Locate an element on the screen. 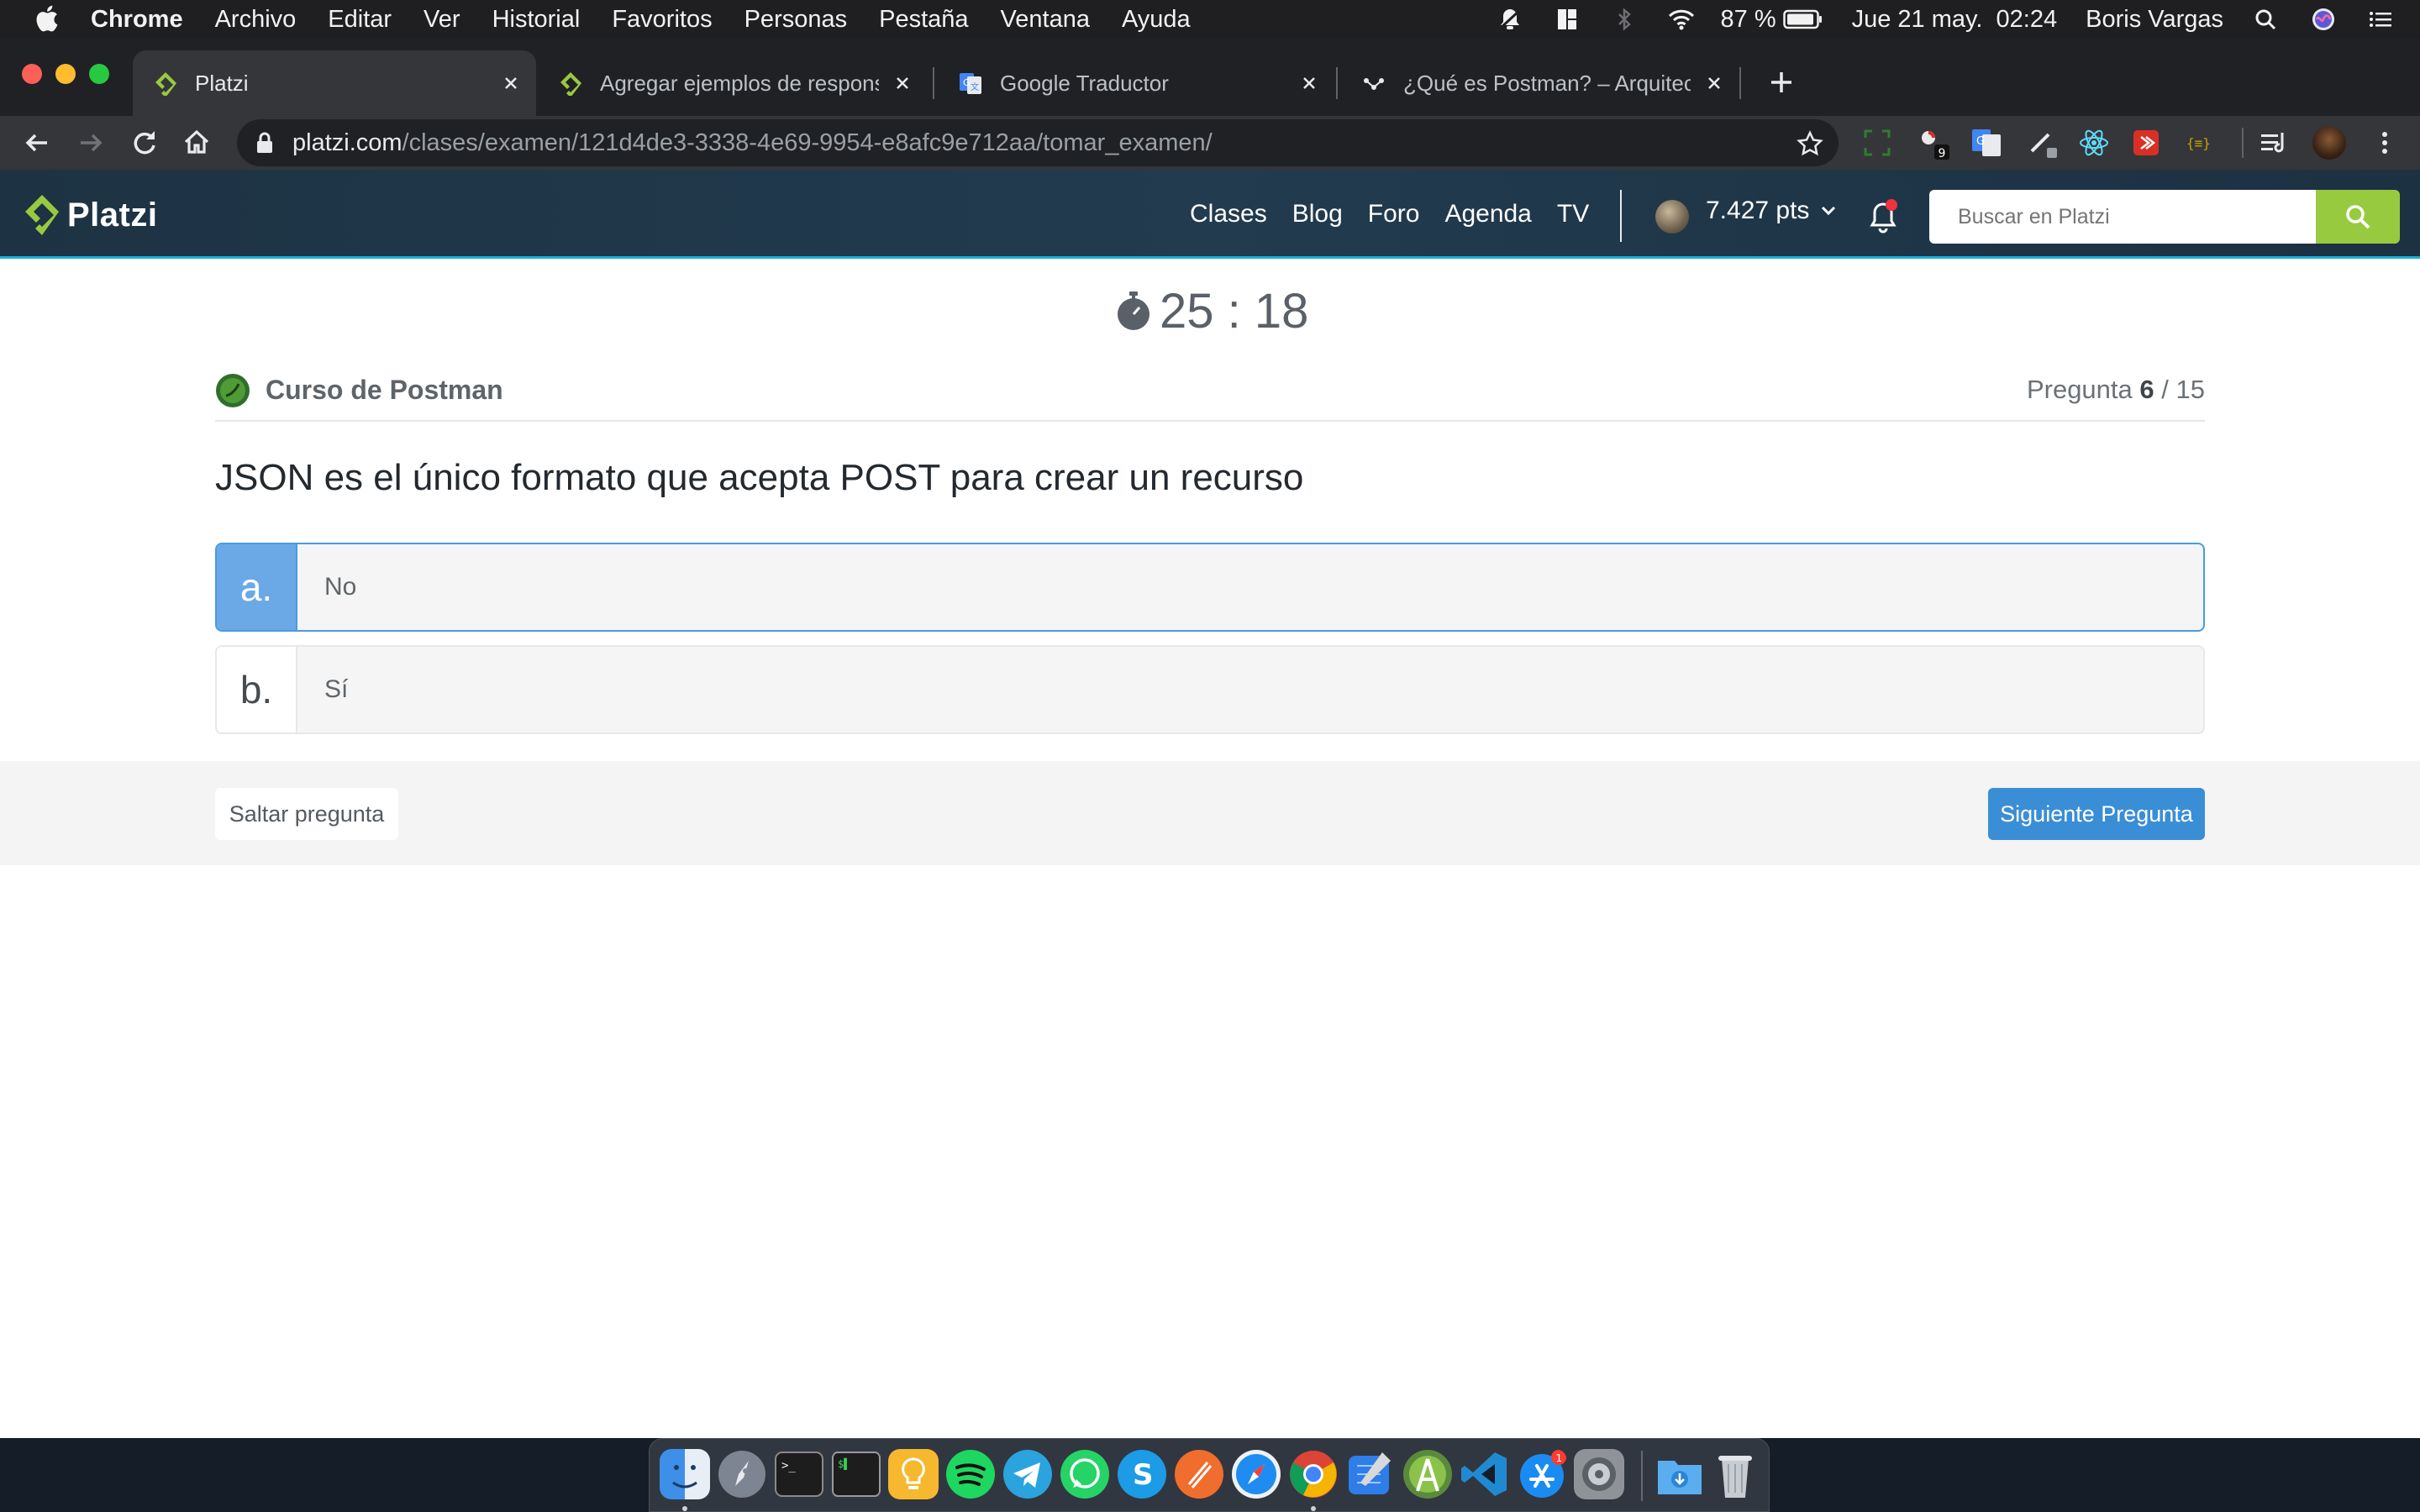 The height and width of the screenshot is (1512, 2420). downloads-folder-icon is located at coordinates (1680, 1474).